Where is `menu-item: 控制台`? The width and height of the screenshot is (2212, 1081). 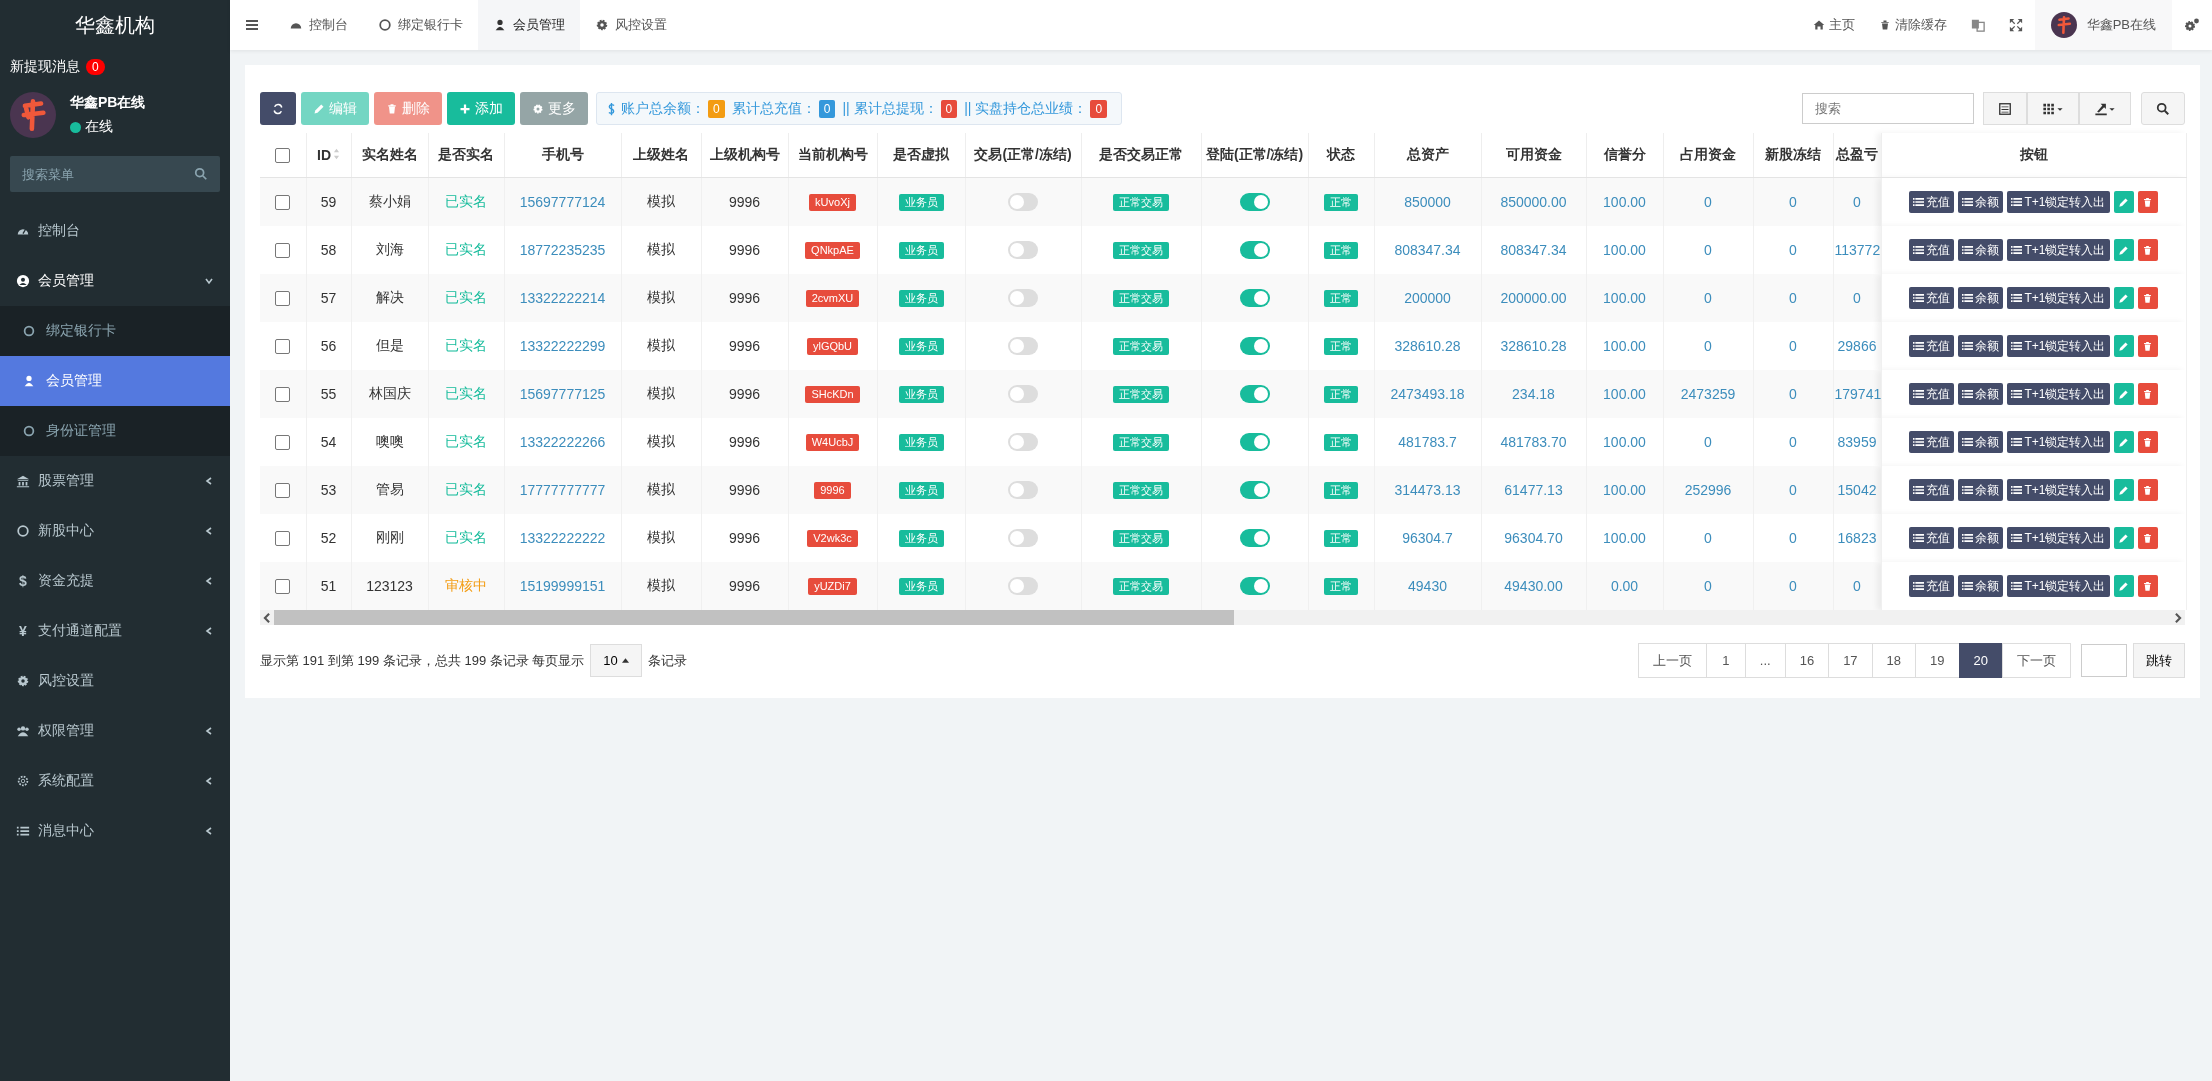 menu-item: 控制台 is located at coordinates (115, 231).